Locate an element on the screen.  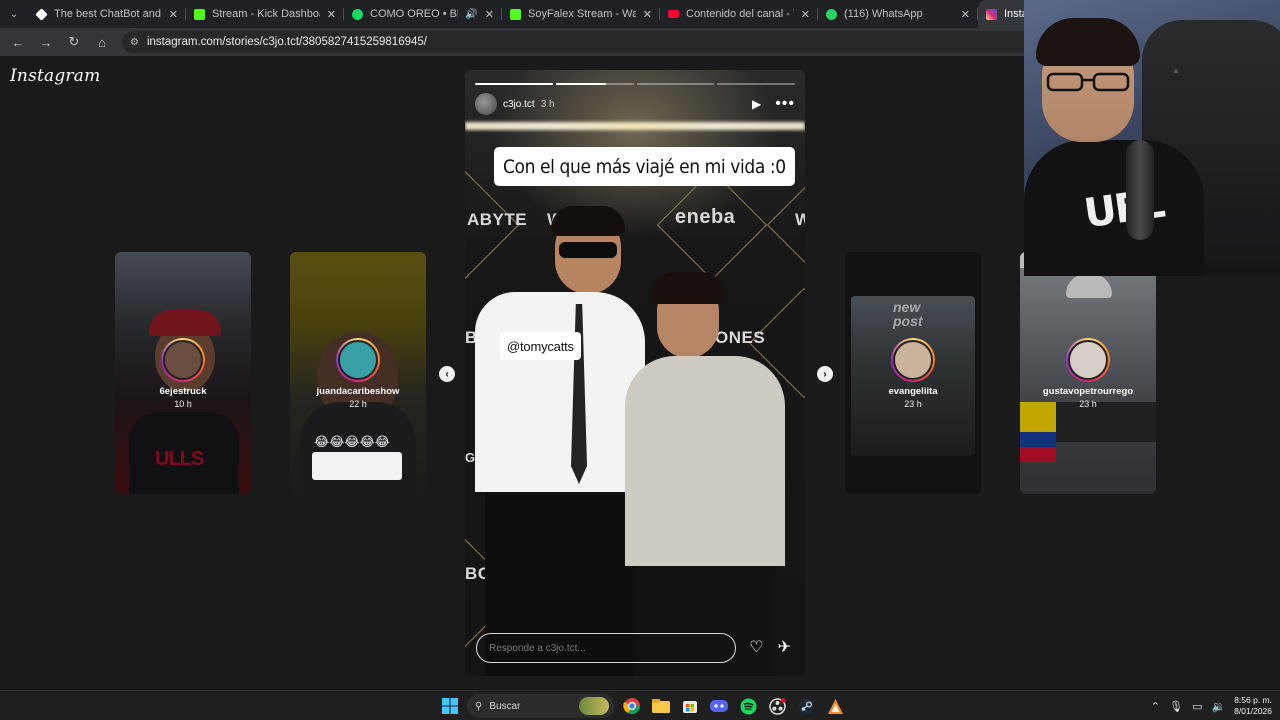
person-right is located at coordinates (715, 473).